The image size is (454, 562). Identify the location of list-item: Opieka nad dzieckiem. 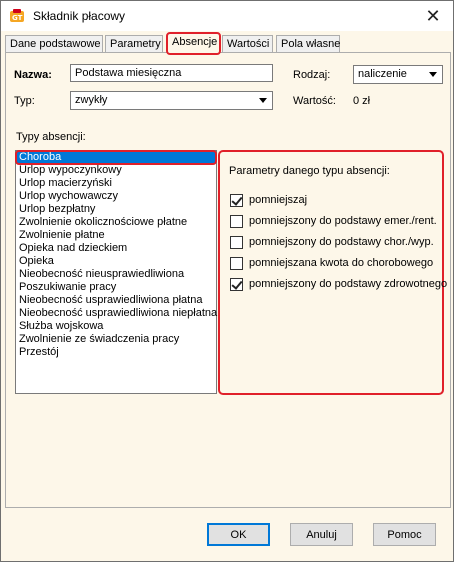
(116, 248).